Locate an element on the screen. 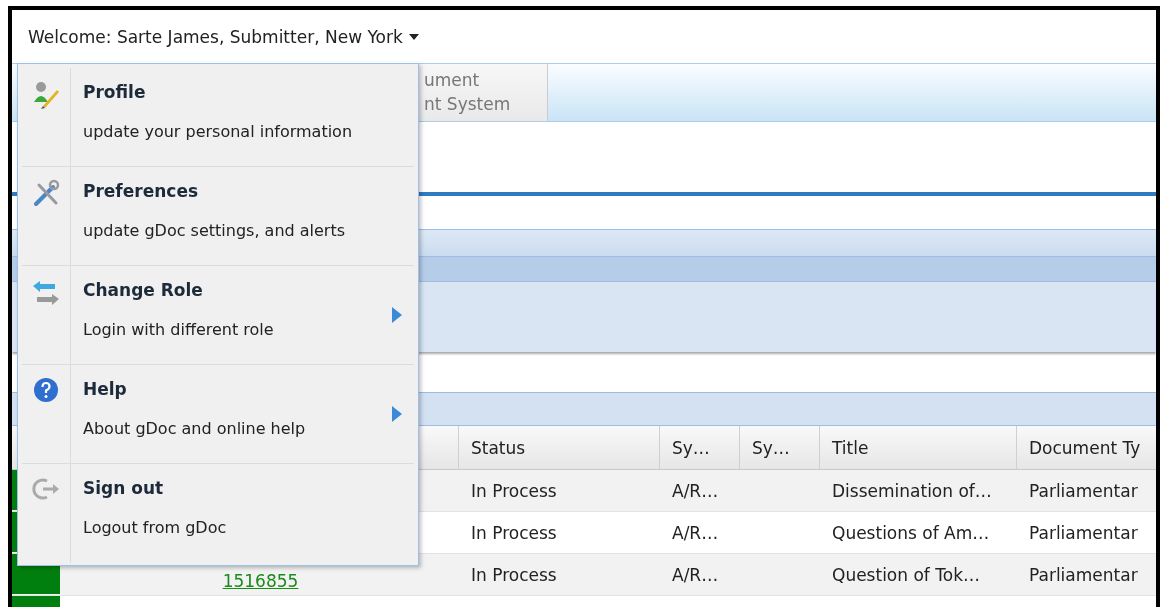 Image resolution: width=1164 pixels, height=611 pixels. menu-item-description: Login with different role is located at coordinates (178, 329).